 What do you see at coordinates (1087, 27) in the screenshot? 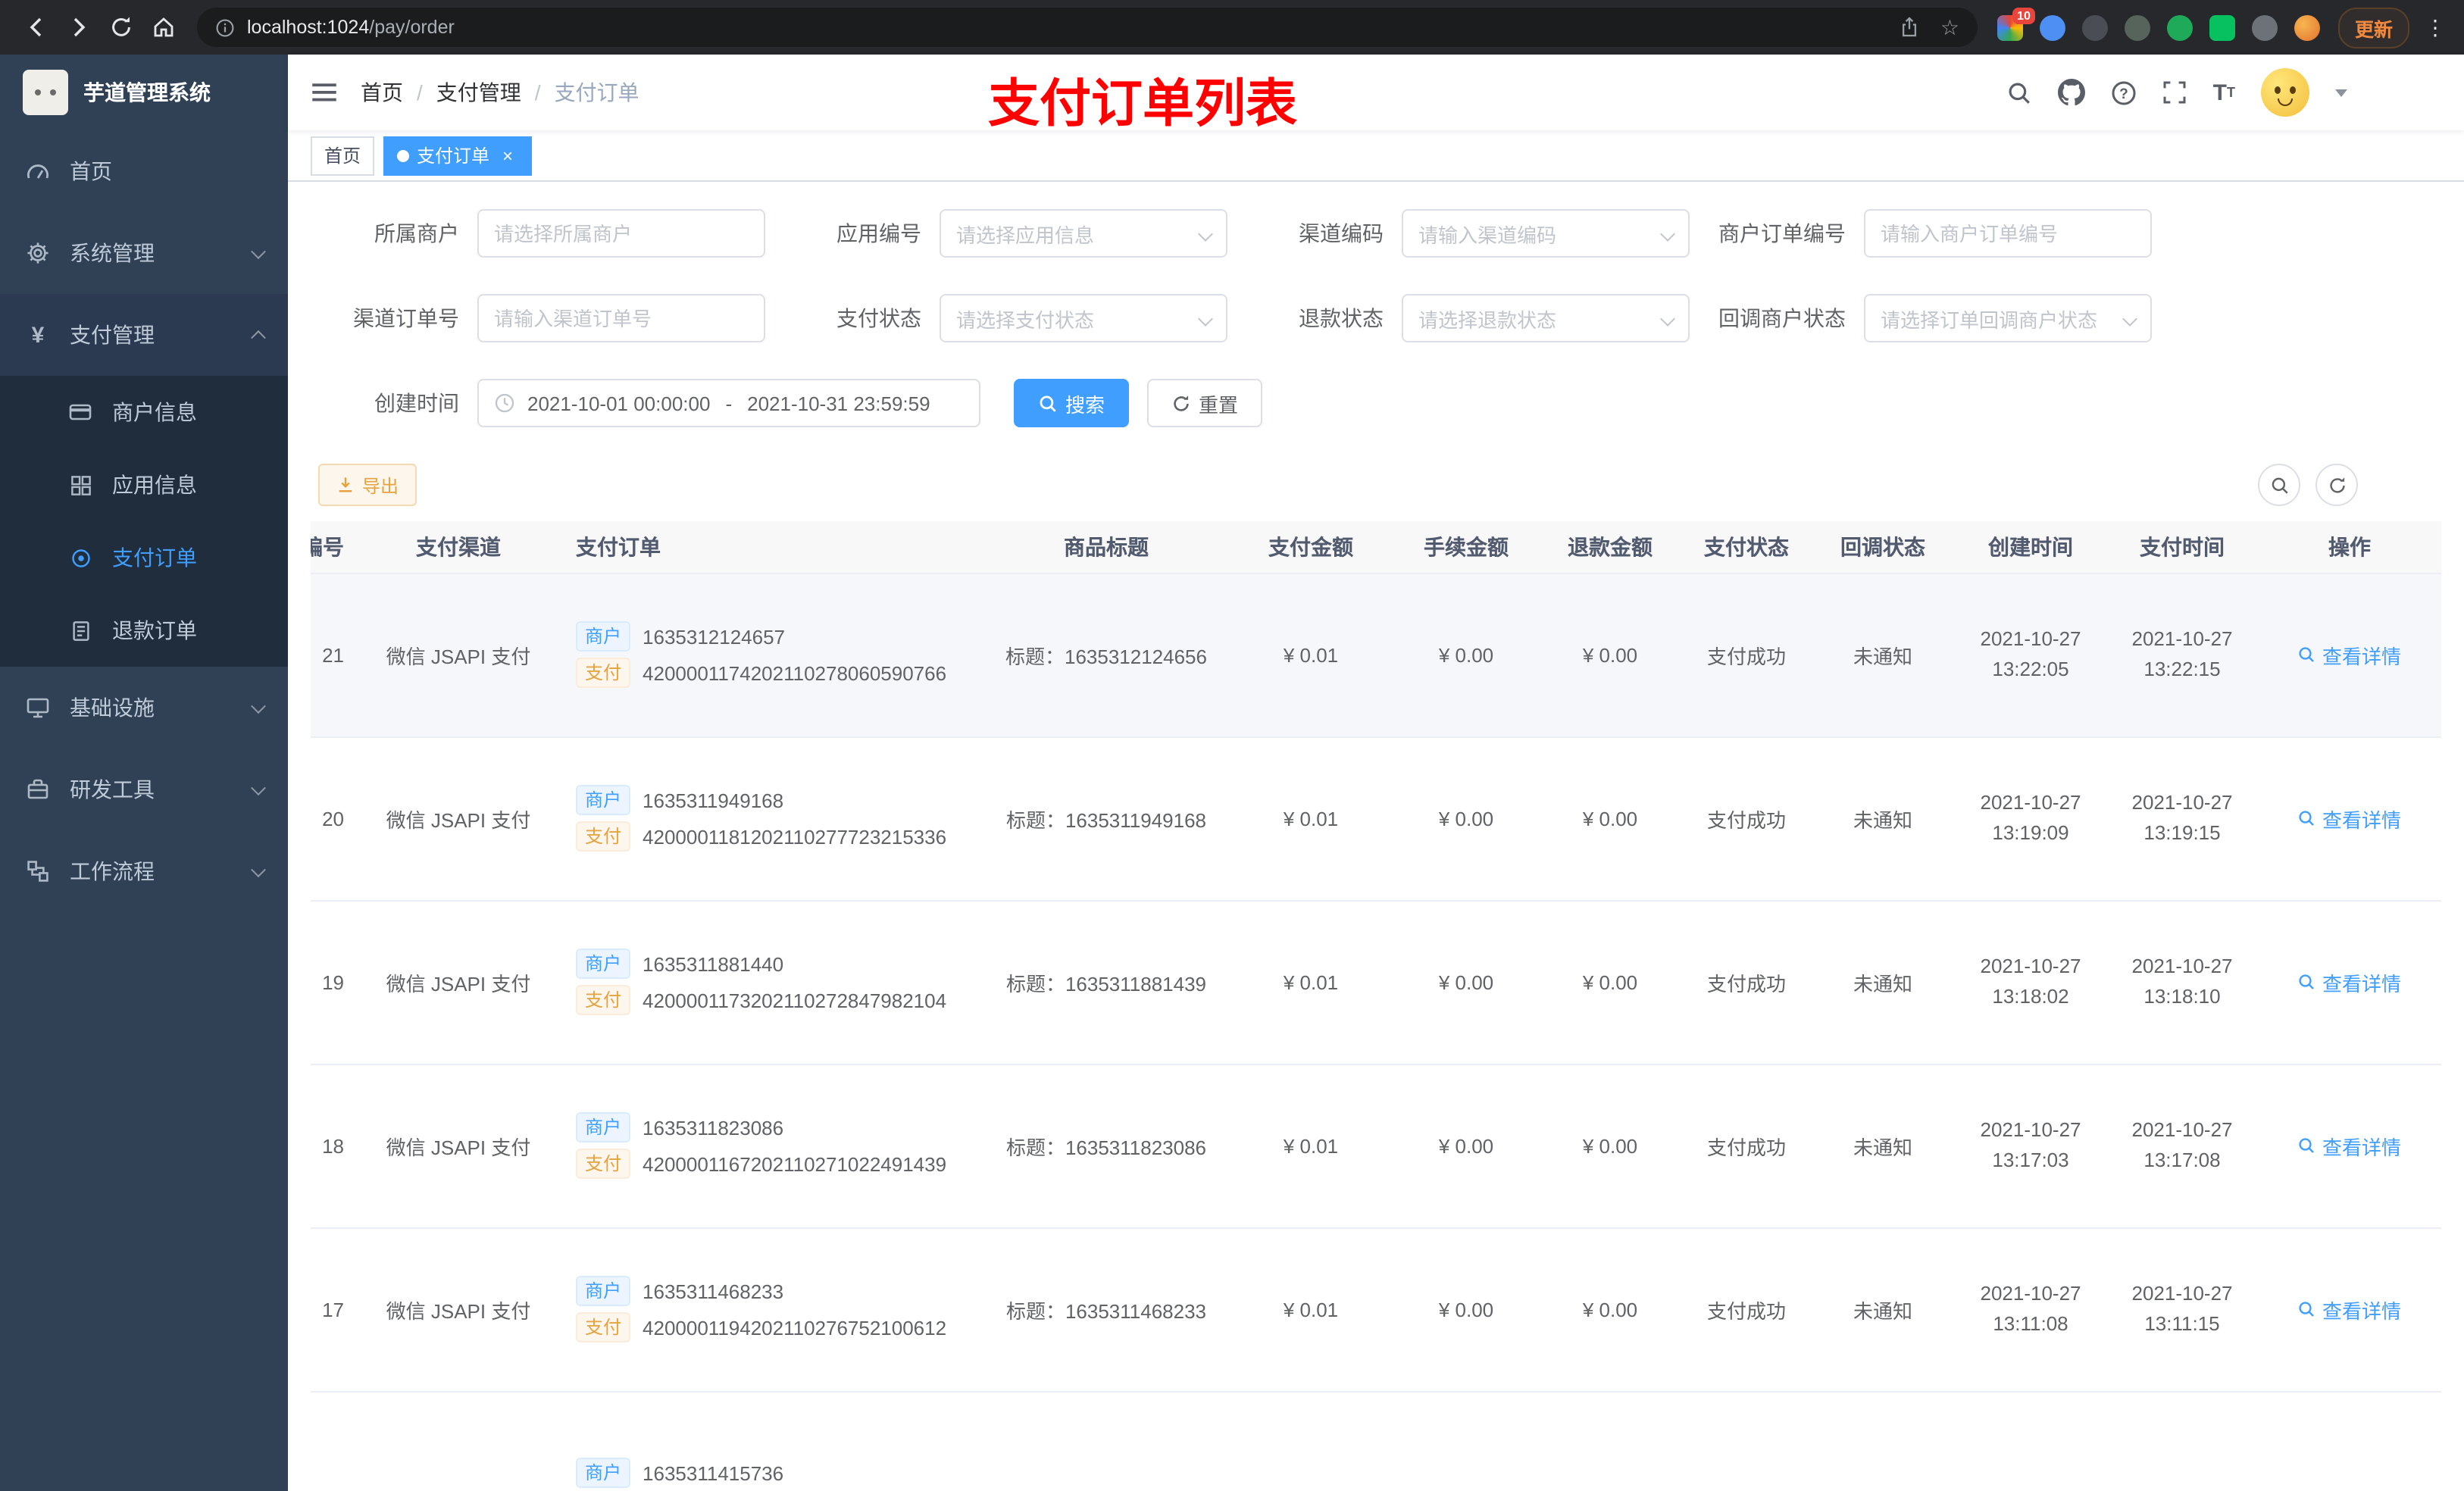
I see `address-bar: localhost:1024/pay/order ☆` at bounding box center [1087, 27].